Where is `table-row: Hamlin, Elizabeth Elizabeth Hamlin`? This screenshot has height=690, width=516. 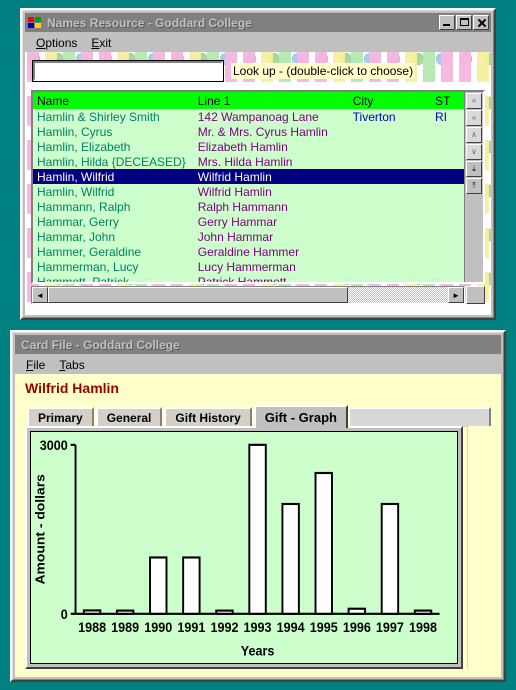 table-row: Hamlin, Elizabeth Elizabeth Hamlin is located at coordinates (248, 146).